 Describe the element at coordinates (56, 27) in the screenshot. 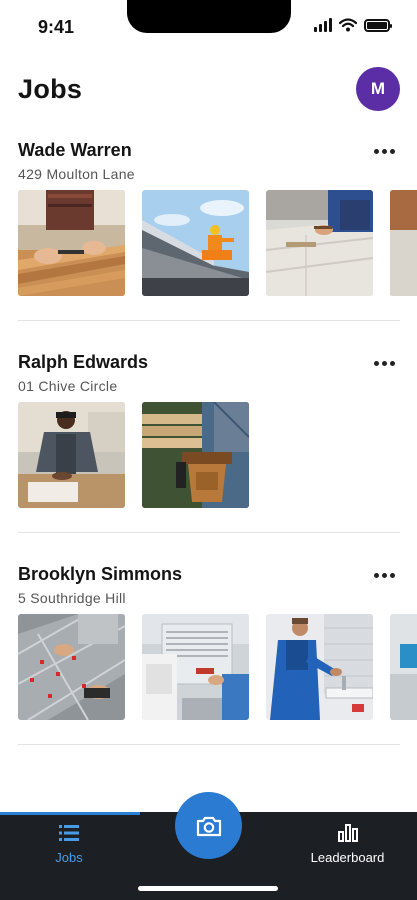

I see `status-time: 9:41` at that location.